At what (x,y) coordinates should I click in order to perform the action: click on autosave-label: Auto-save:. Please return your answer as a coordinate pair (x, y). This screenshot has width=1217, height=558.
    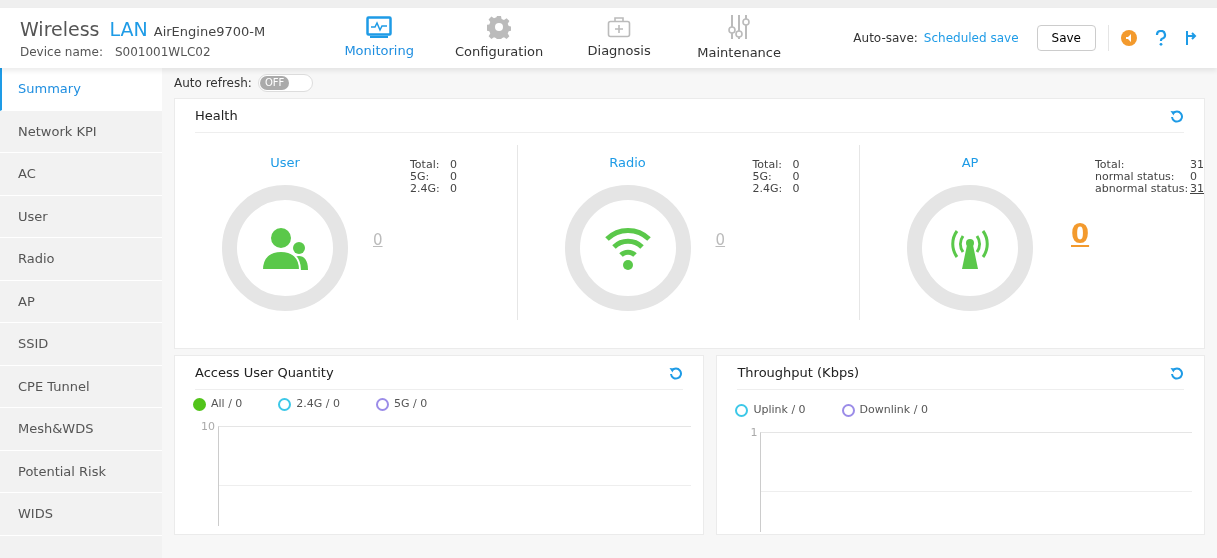
    Looking at the image, I should click on (885, 38).